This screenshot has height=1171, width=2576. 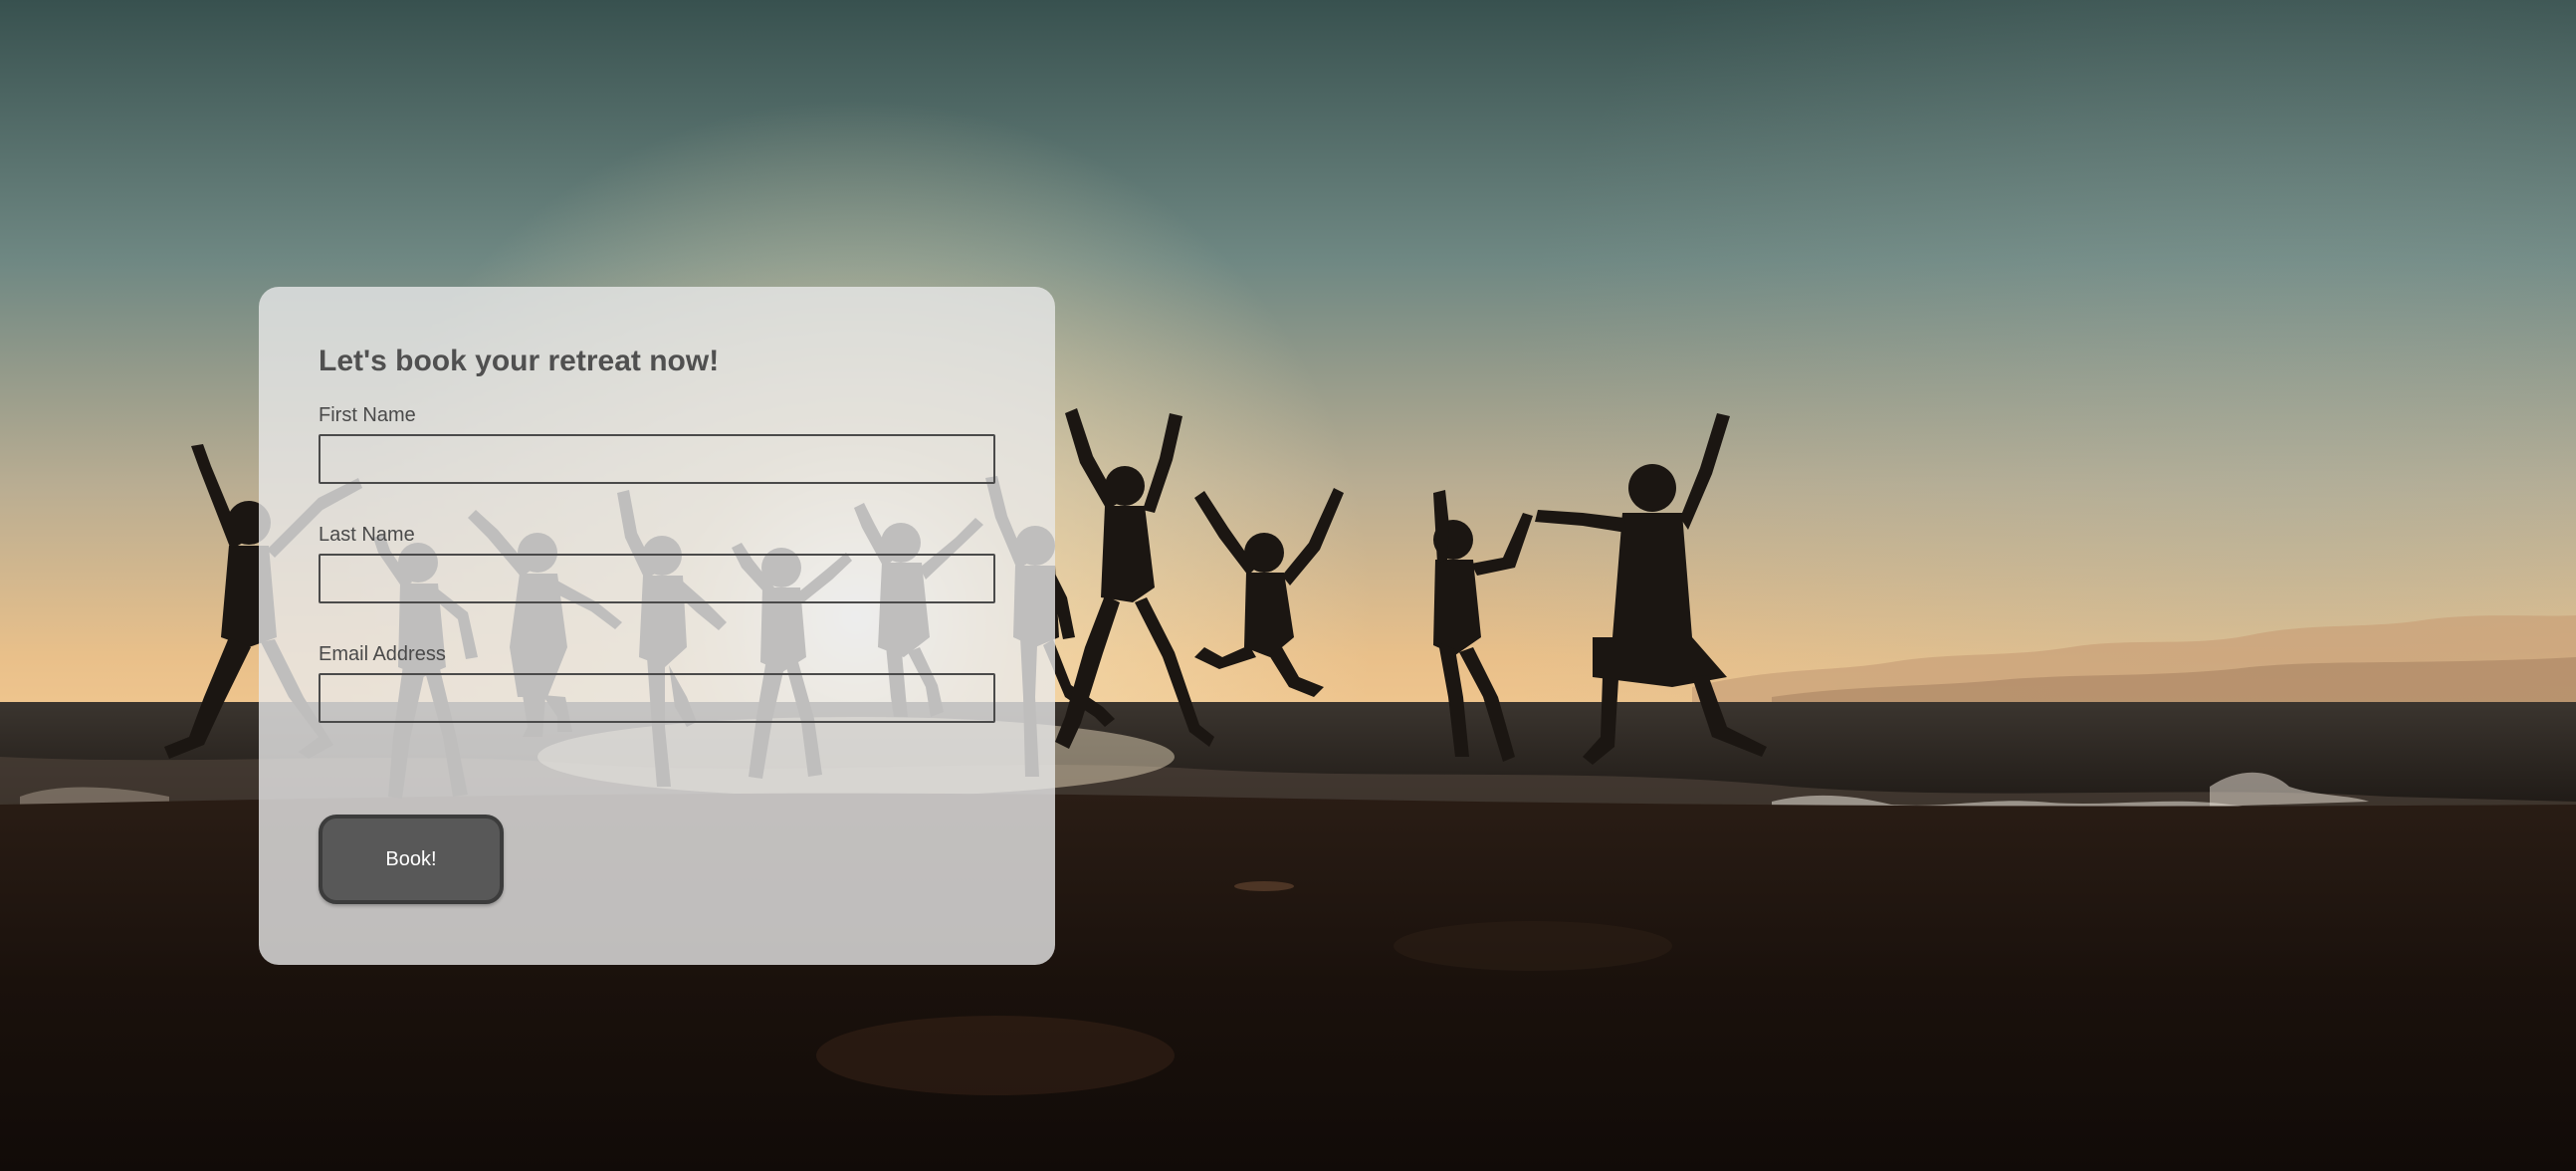 What do you see at coordinates (367, 415) in the screenshot?
I see `first-name-label: First Name` at bounding box center [367, 415].